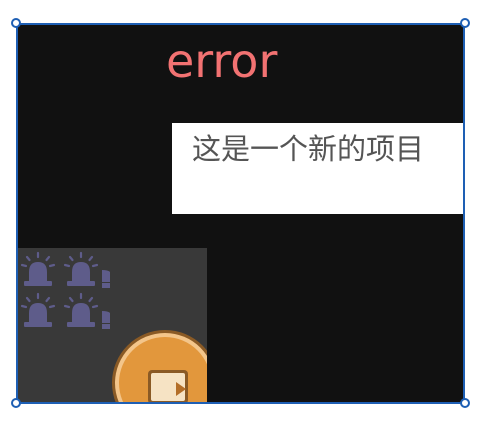  Describe the element at coordinates (308, 149) in the screenshot. I see `new-item-label: 这是一个新的项目` at that location.